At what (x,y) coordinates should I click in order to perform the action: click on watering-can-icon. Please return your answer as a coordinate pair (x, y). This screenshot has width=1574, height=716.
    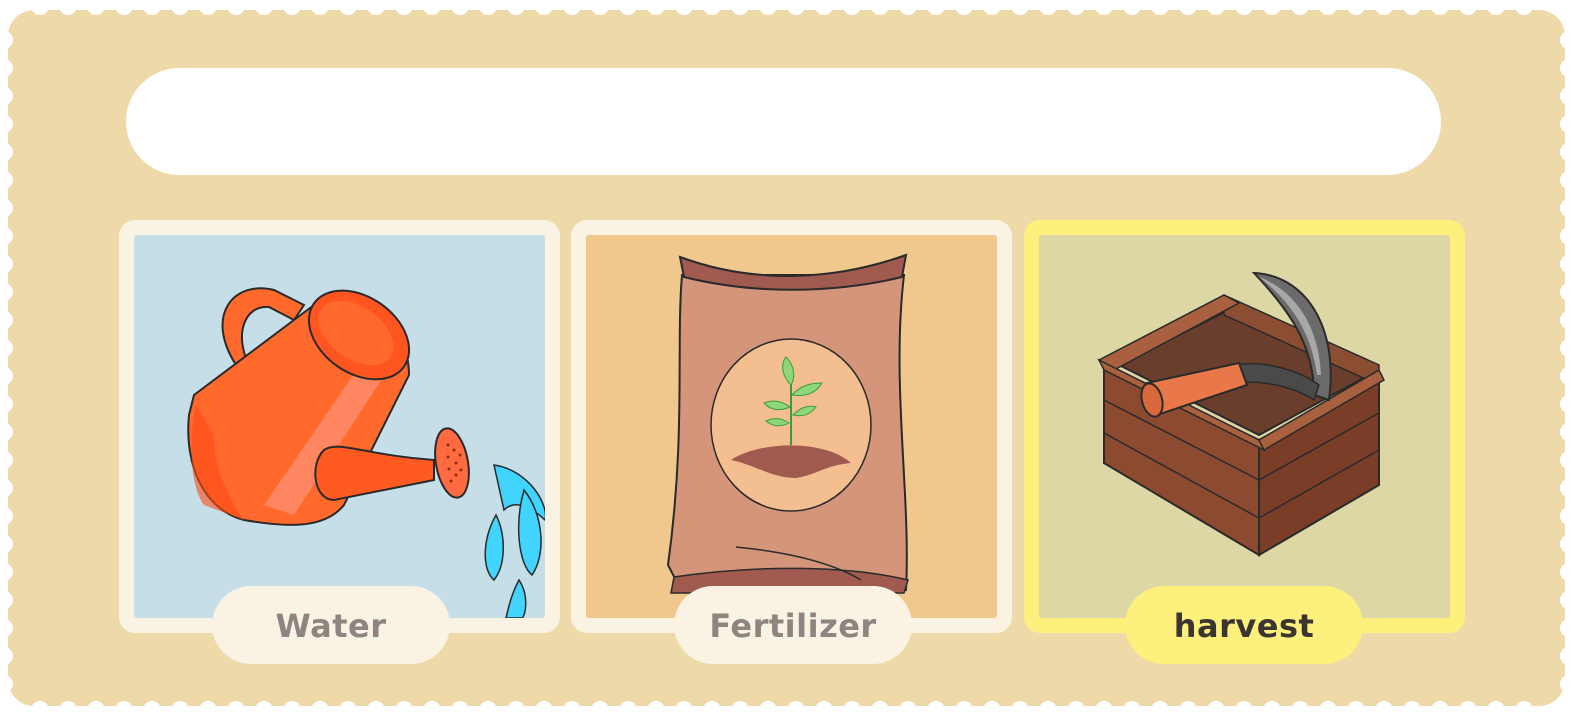
    Looking at the image, I should click on (366, 452).